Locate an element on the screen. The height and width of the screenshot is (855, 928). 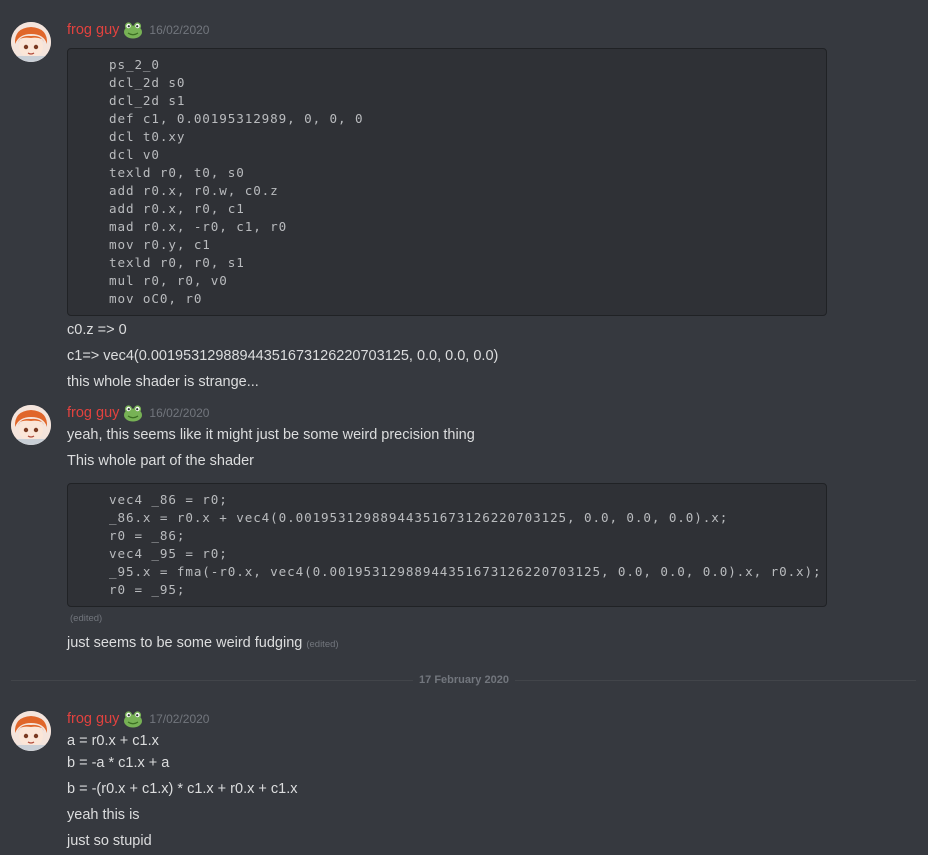
date-divider-label: 17 February 2020 is located at coordinates (464, 680).